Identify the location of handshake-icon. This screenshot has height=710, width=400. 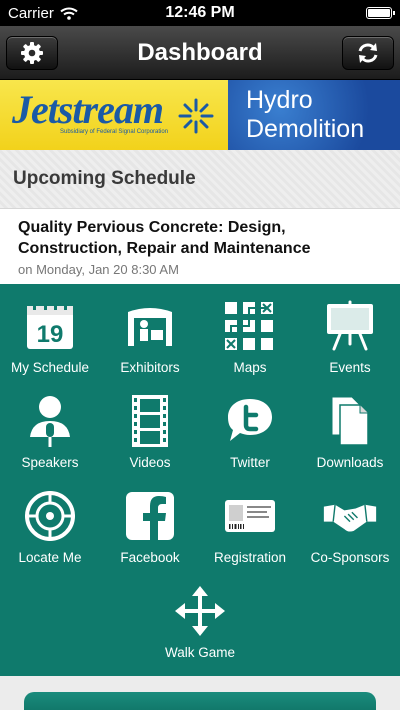
(350, 518).